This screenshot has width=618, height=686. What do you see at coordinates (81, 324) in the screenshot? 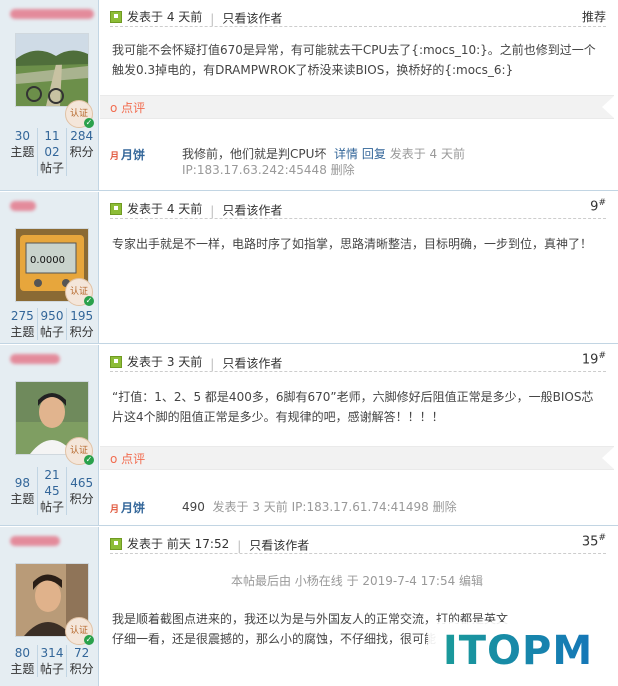
I see `stat-points: 195 积分` at bounding box center [81, 324].